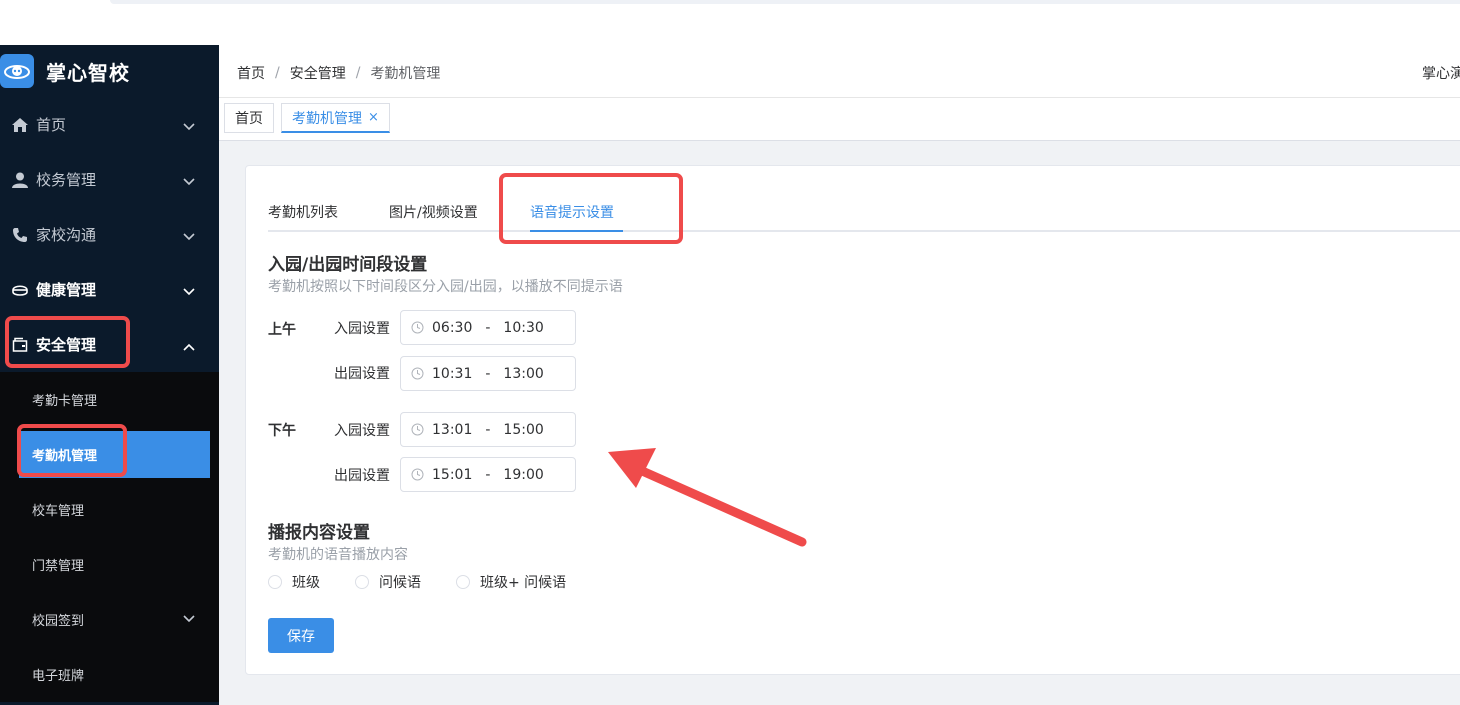  I want to click on phone-icon, so click(20, 235).